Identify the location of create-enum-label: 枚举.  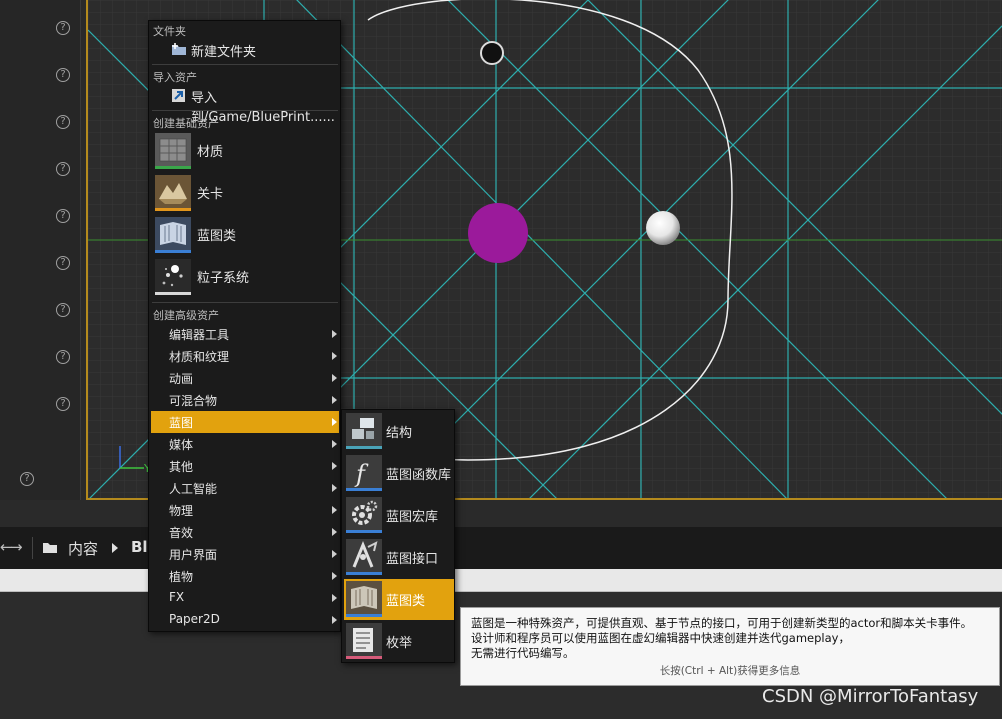
(399, 643).